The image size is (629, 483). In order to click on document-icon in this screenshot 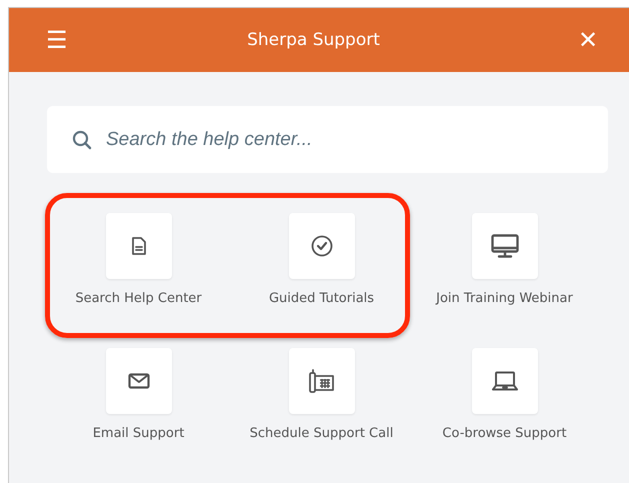, I will do `click(139, 246)`.